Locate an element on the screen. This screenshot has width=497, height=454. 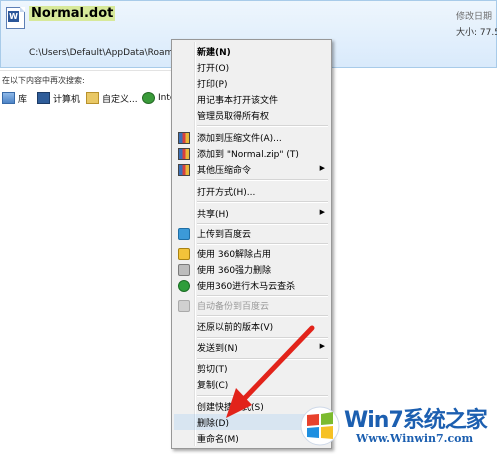
watermark: Win7系统之家 Www.Winwin7.com is located at coordinates (396, 425).